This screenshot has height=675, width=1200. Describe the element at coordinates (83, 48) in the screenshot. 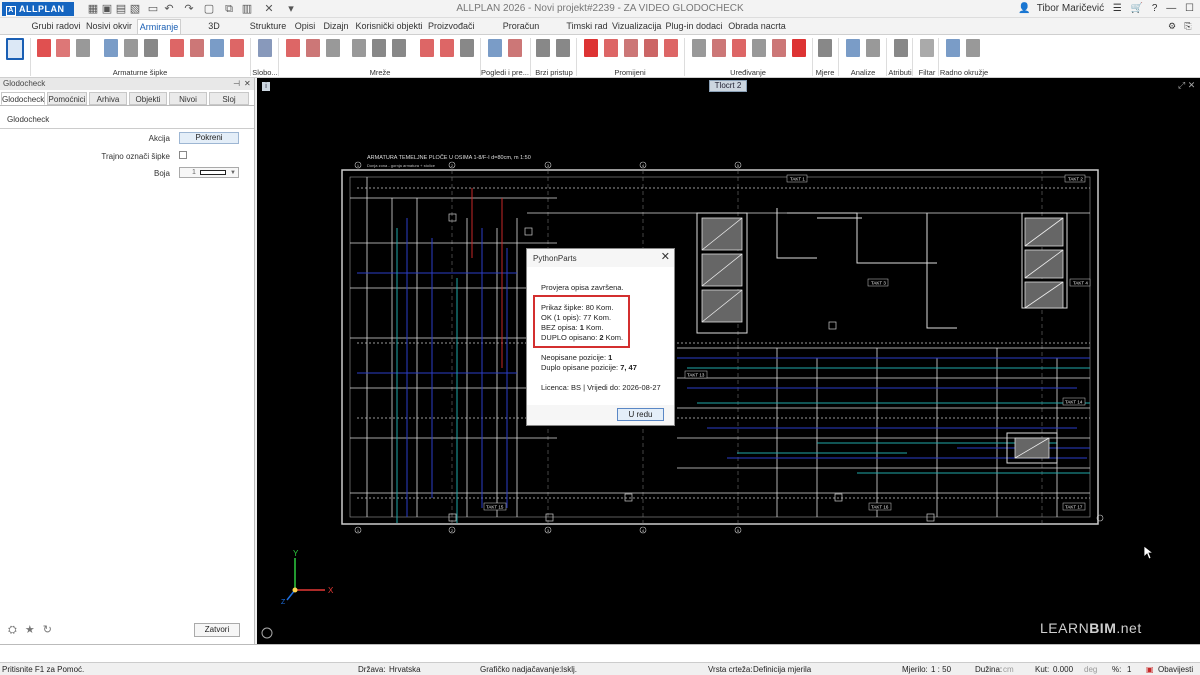

I see `rebar-grid-icon` at that location.